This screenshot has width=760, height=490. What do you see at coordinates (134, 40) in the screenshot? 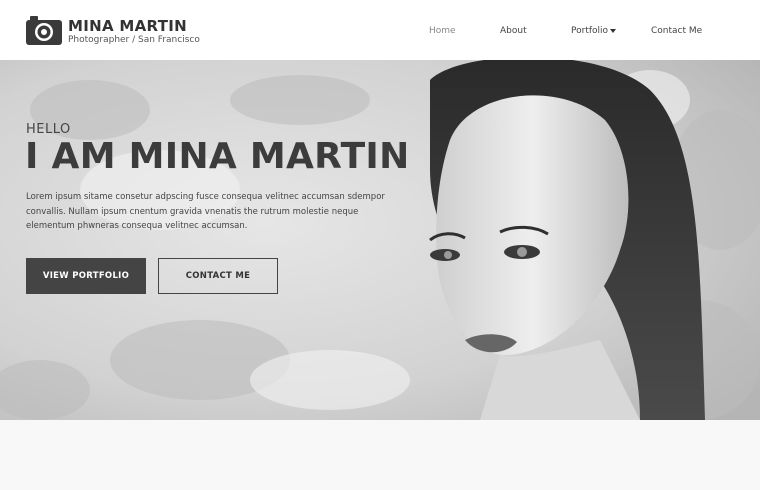
I see `brand-tagline: Photographer / San Francisco` at bounding box center [134, 40].